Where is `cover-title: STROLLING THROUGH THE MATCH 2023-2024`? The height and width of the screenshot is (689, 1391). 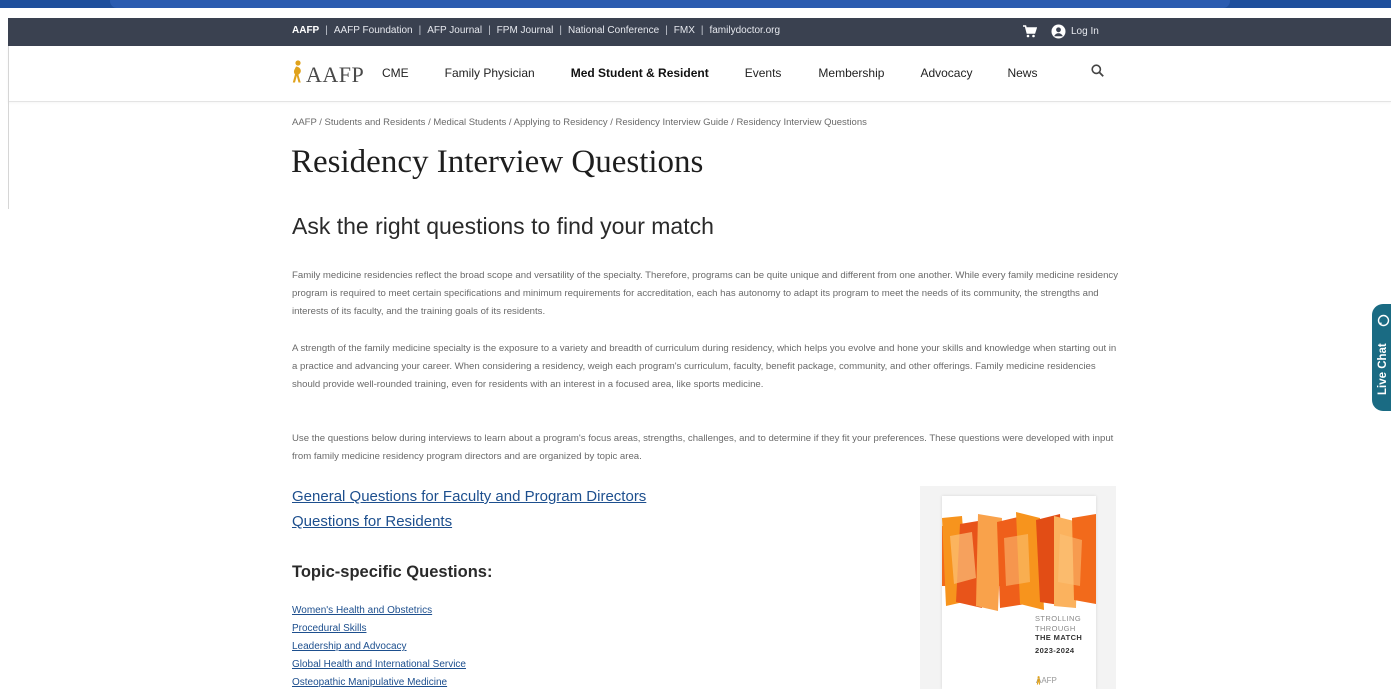 cover-title: STROLLING THROUGH THE MATCH 2023-2024 is located at coordinates (1058, 634).